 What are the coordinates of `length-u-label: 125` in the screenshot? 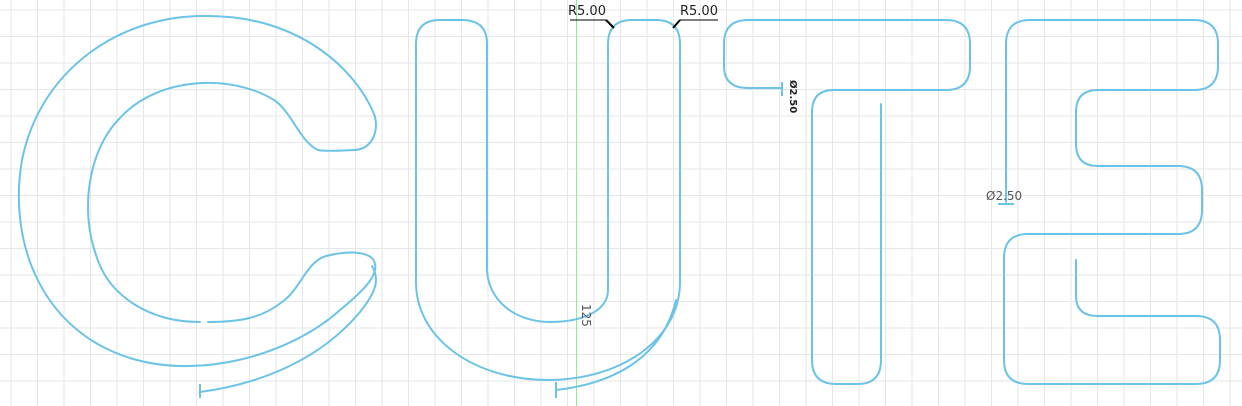 It's located at (586, 315).